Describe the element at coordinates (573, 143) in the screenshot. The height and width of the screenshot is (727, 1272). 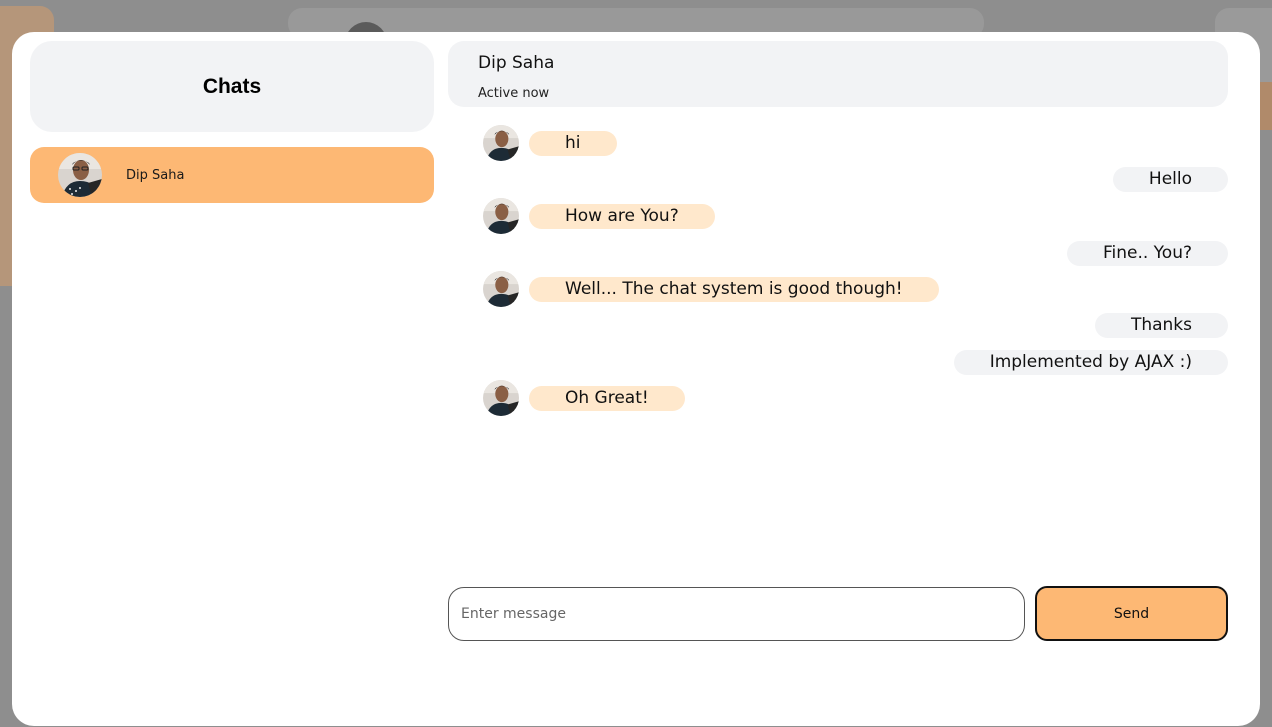
I see `message-bubble-incoming: hi` at that location.